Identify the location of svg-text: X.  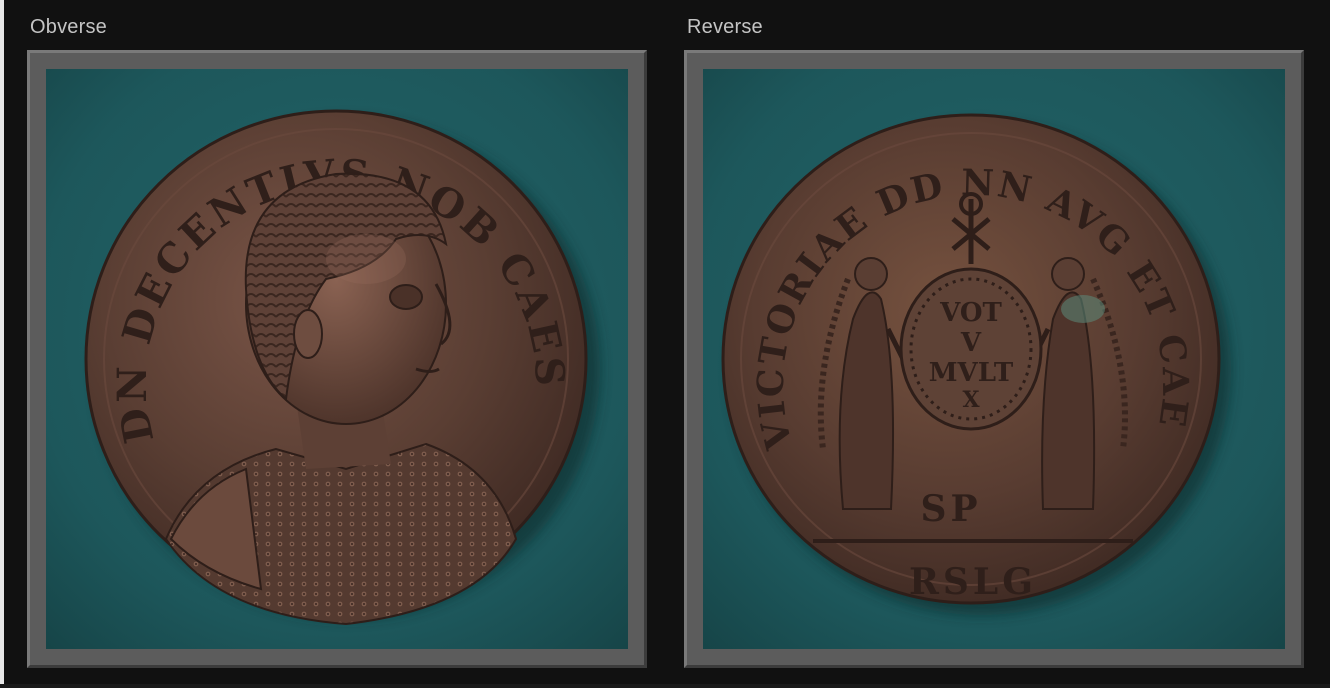
(971, 400).